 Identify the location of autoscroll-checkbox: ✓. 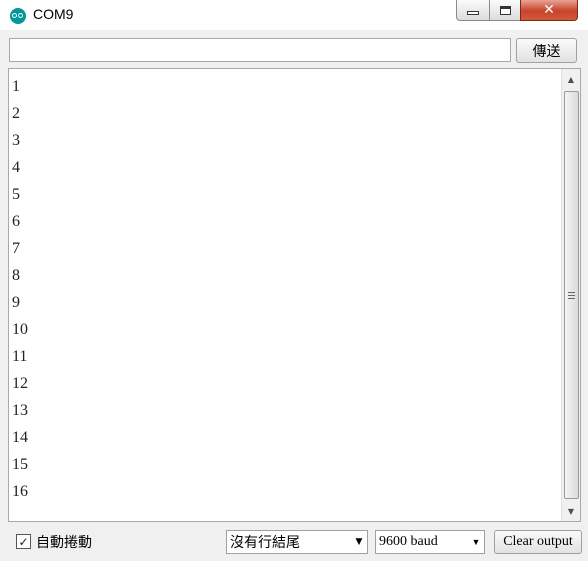
(23, 541).